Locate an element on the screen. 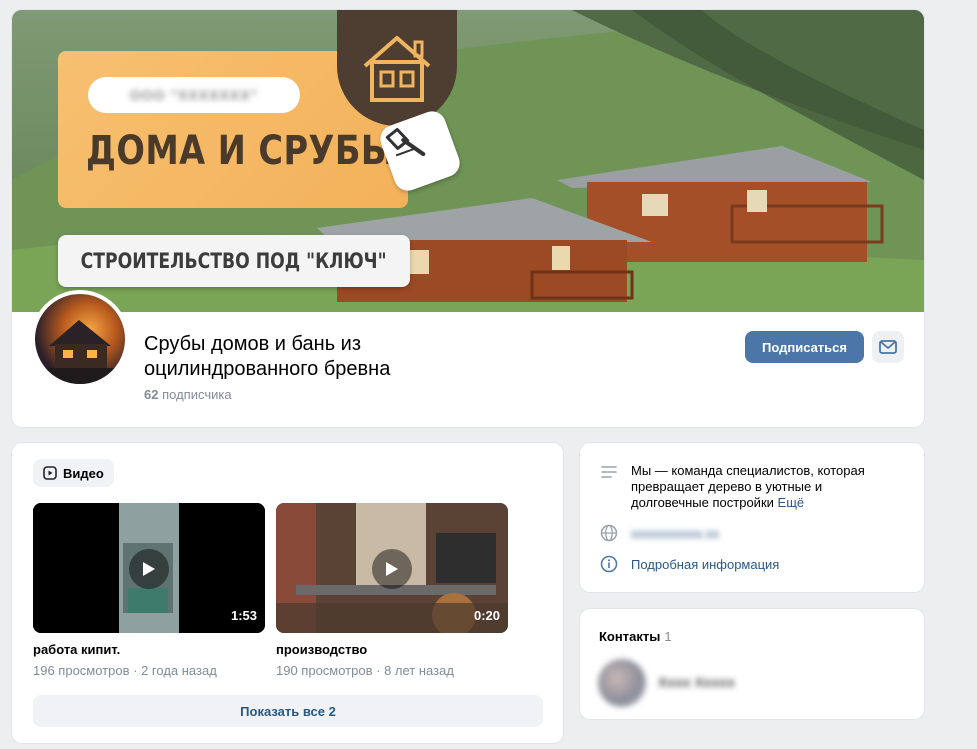 The height and width of the screenshot is (749, 977). description-more-link: Ещё is located at coordinates (791, 502).